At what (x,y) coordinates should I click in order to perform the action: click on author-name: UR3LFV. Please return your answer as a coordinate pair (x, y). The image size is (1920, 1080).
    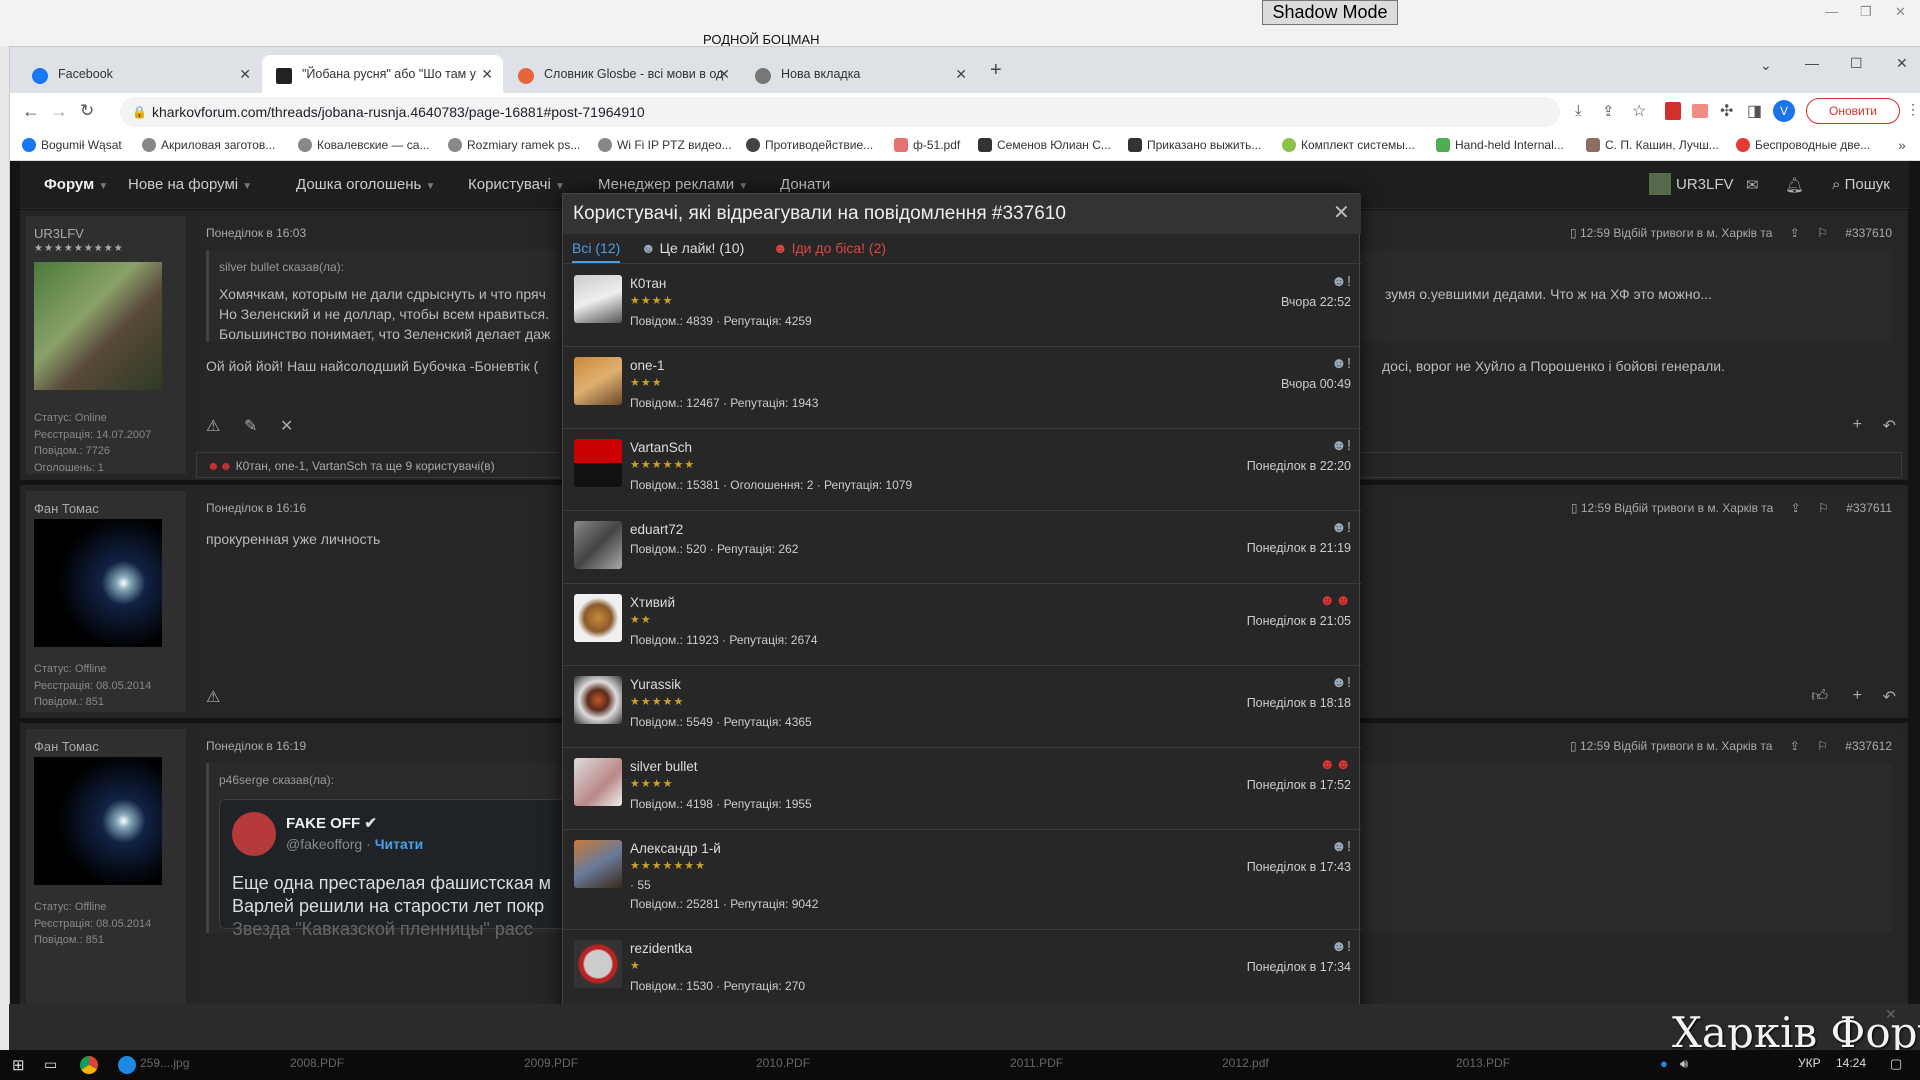
    Looking at the image, I should click on (59, 233).